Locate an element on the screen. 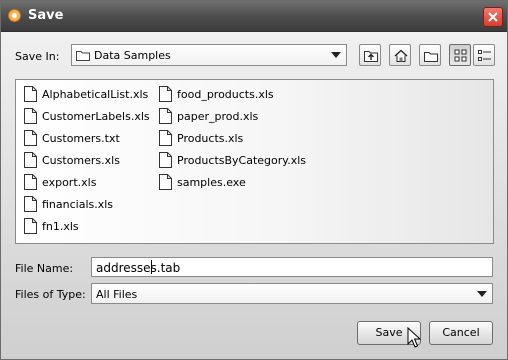  close-button is located at coordinates (493, 17).